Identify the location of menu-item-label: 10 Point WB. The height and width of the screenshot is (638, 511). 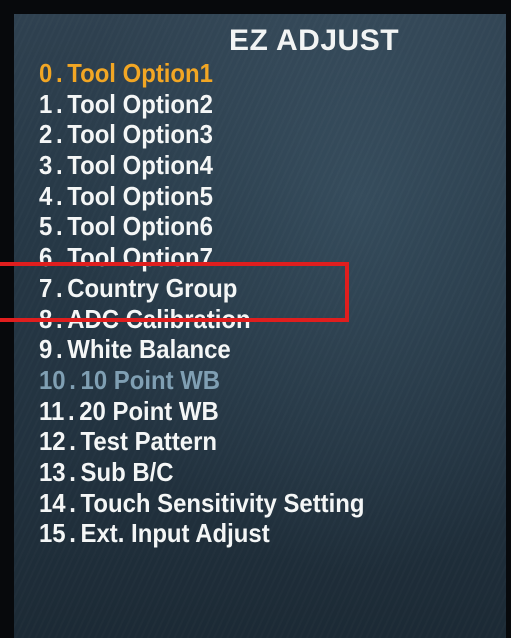
(150, 379).